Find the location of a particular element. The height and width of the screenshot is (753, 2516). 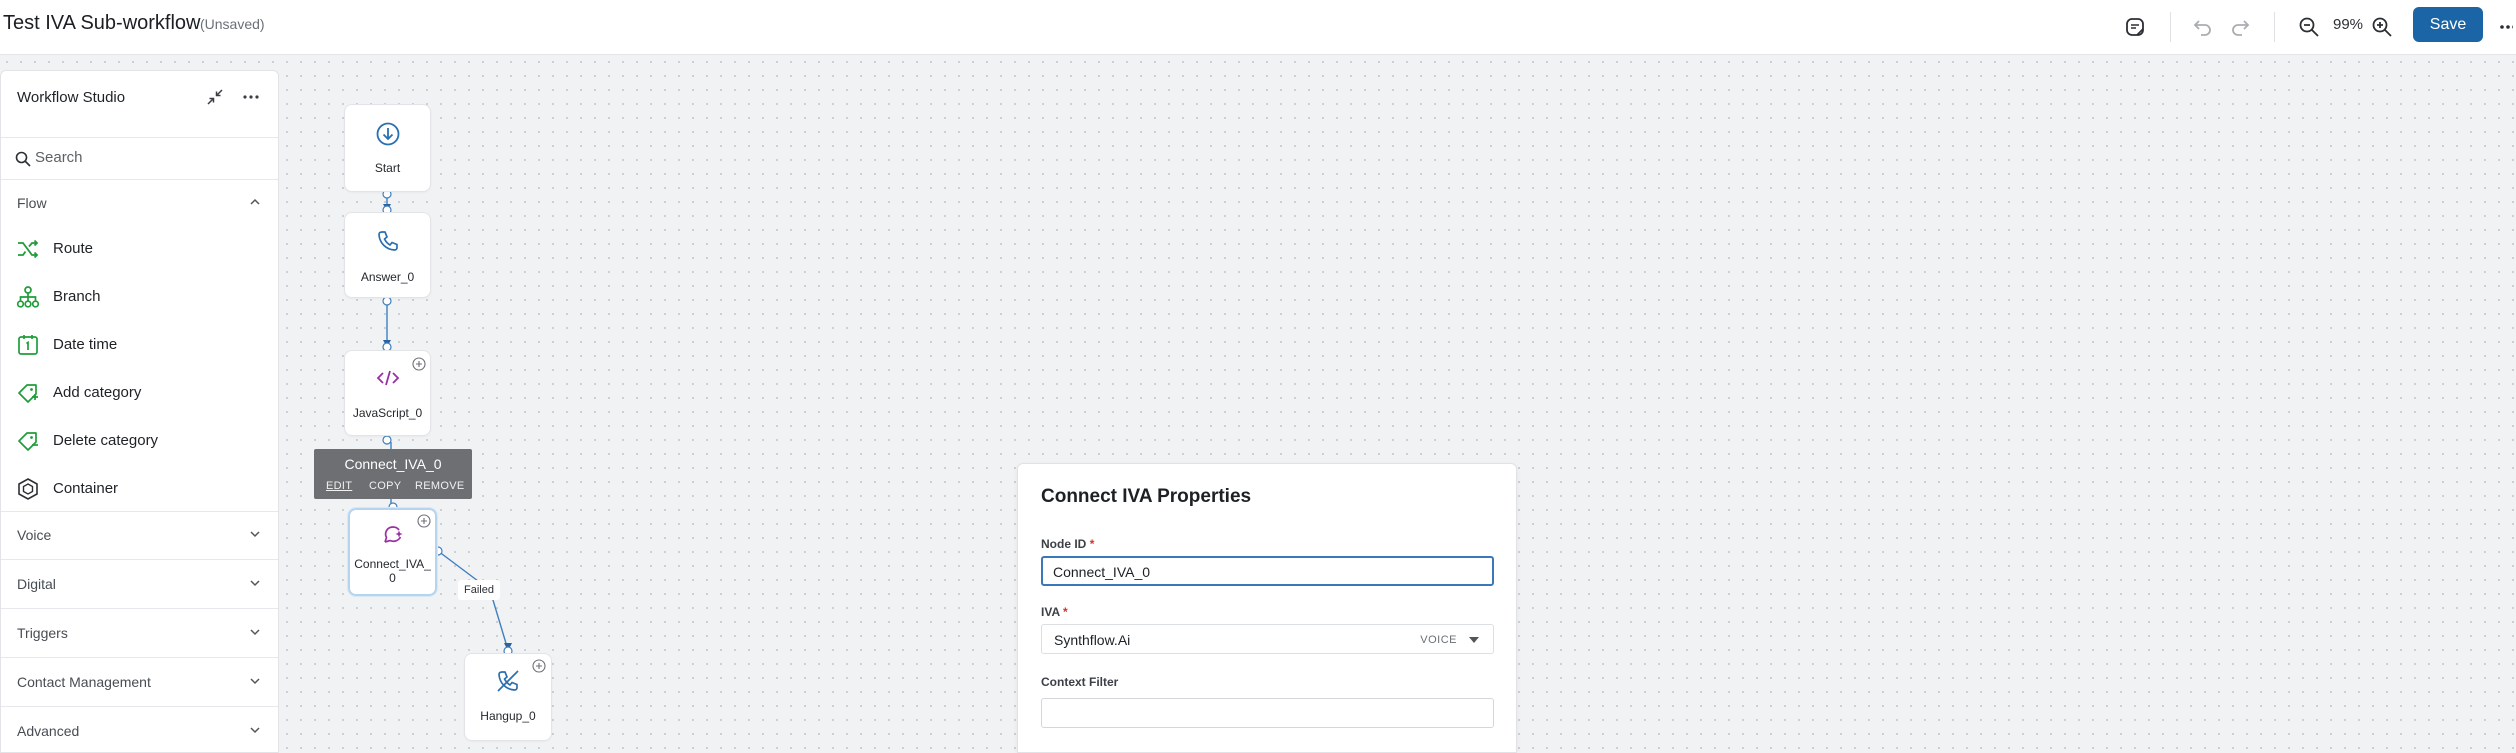

chat-sparkle-icon is located at coordinates (393, 537).